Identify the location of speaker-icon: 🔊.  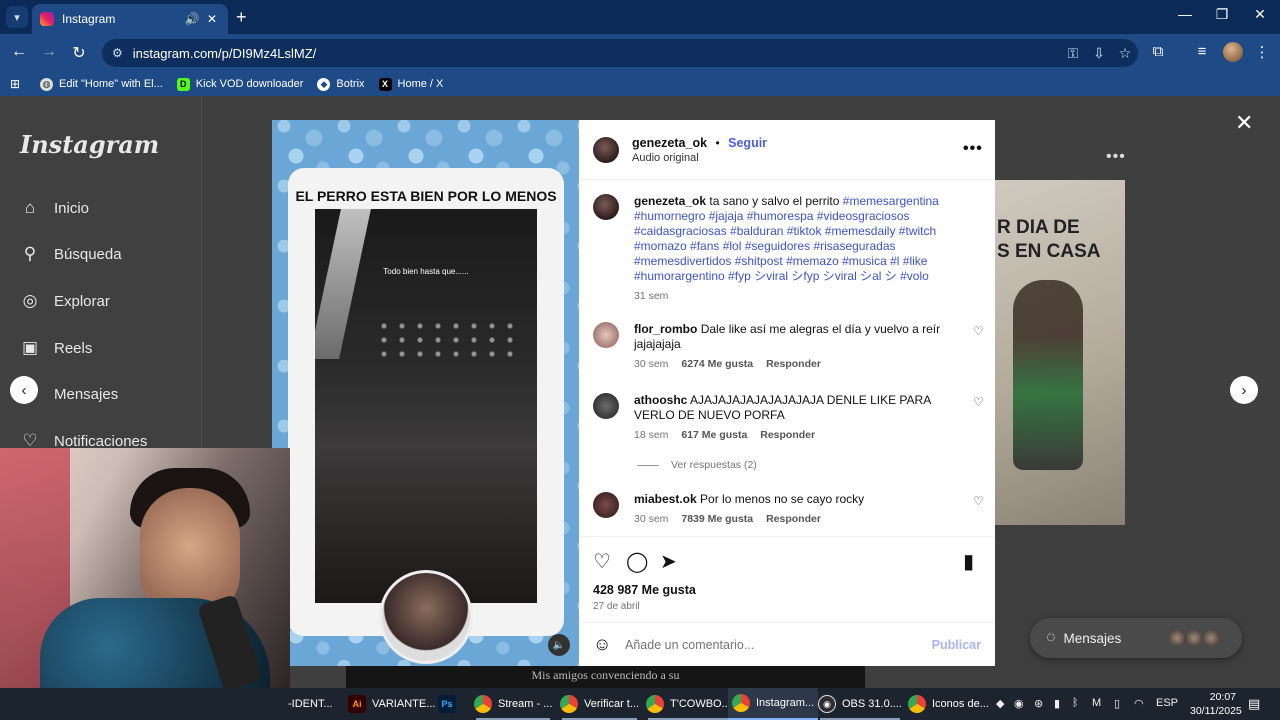
(192, 19).